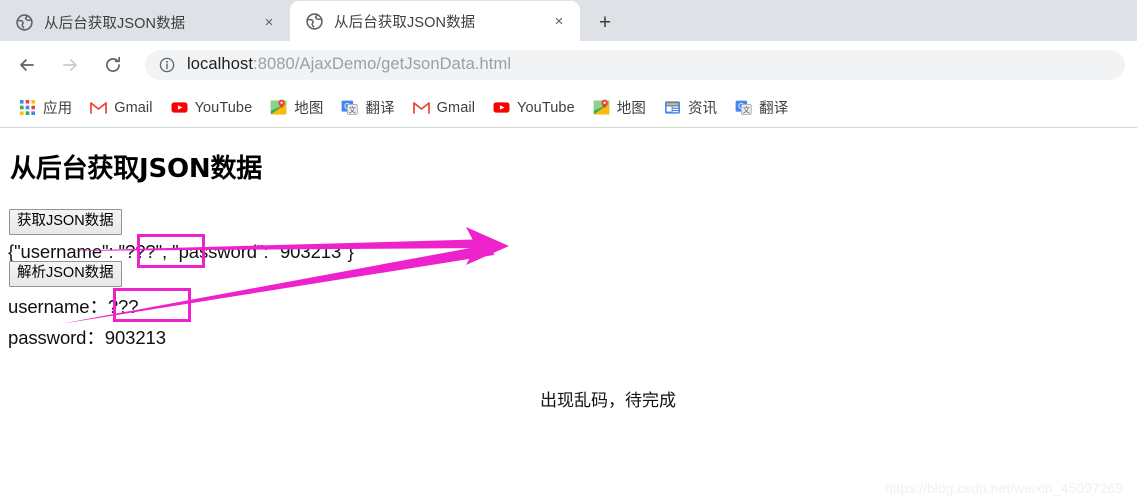  Describe the element at coordinates (65, 274) in the screenshot. I see `parse-json-button: 解析JSON数据` at that location.